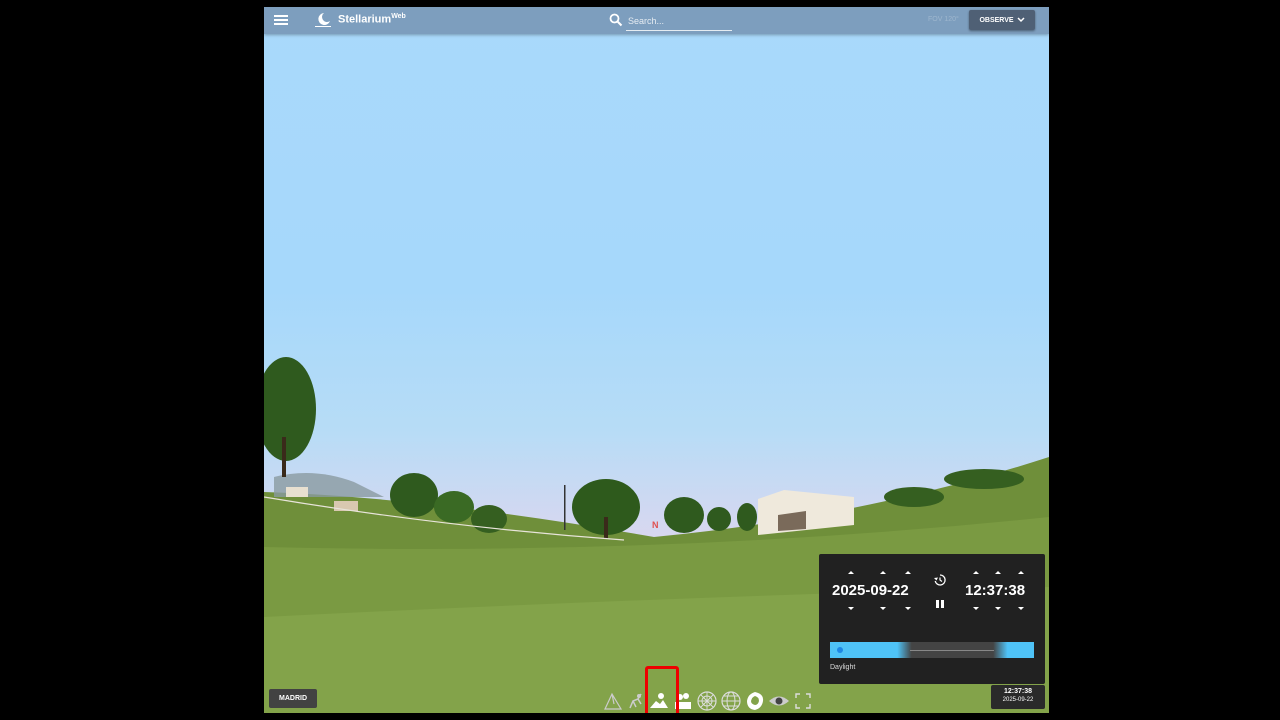 This screenshot has height=720, width=1280. What do you see at coordinates (883, 608) in the screenshot?
I see `month-down-arrow` at bounding box center [883, 608].